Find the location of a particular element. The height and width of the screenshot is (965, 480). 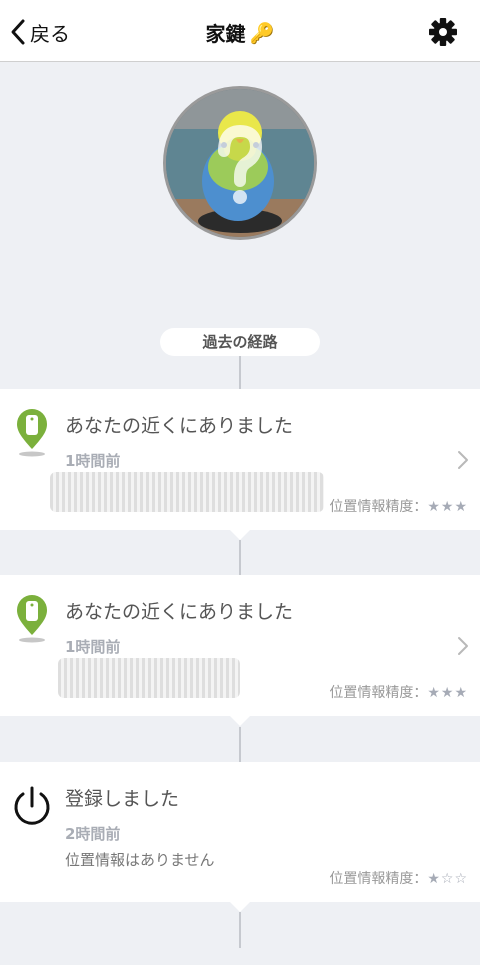

item-avatar is located at coordinates (240, 163).